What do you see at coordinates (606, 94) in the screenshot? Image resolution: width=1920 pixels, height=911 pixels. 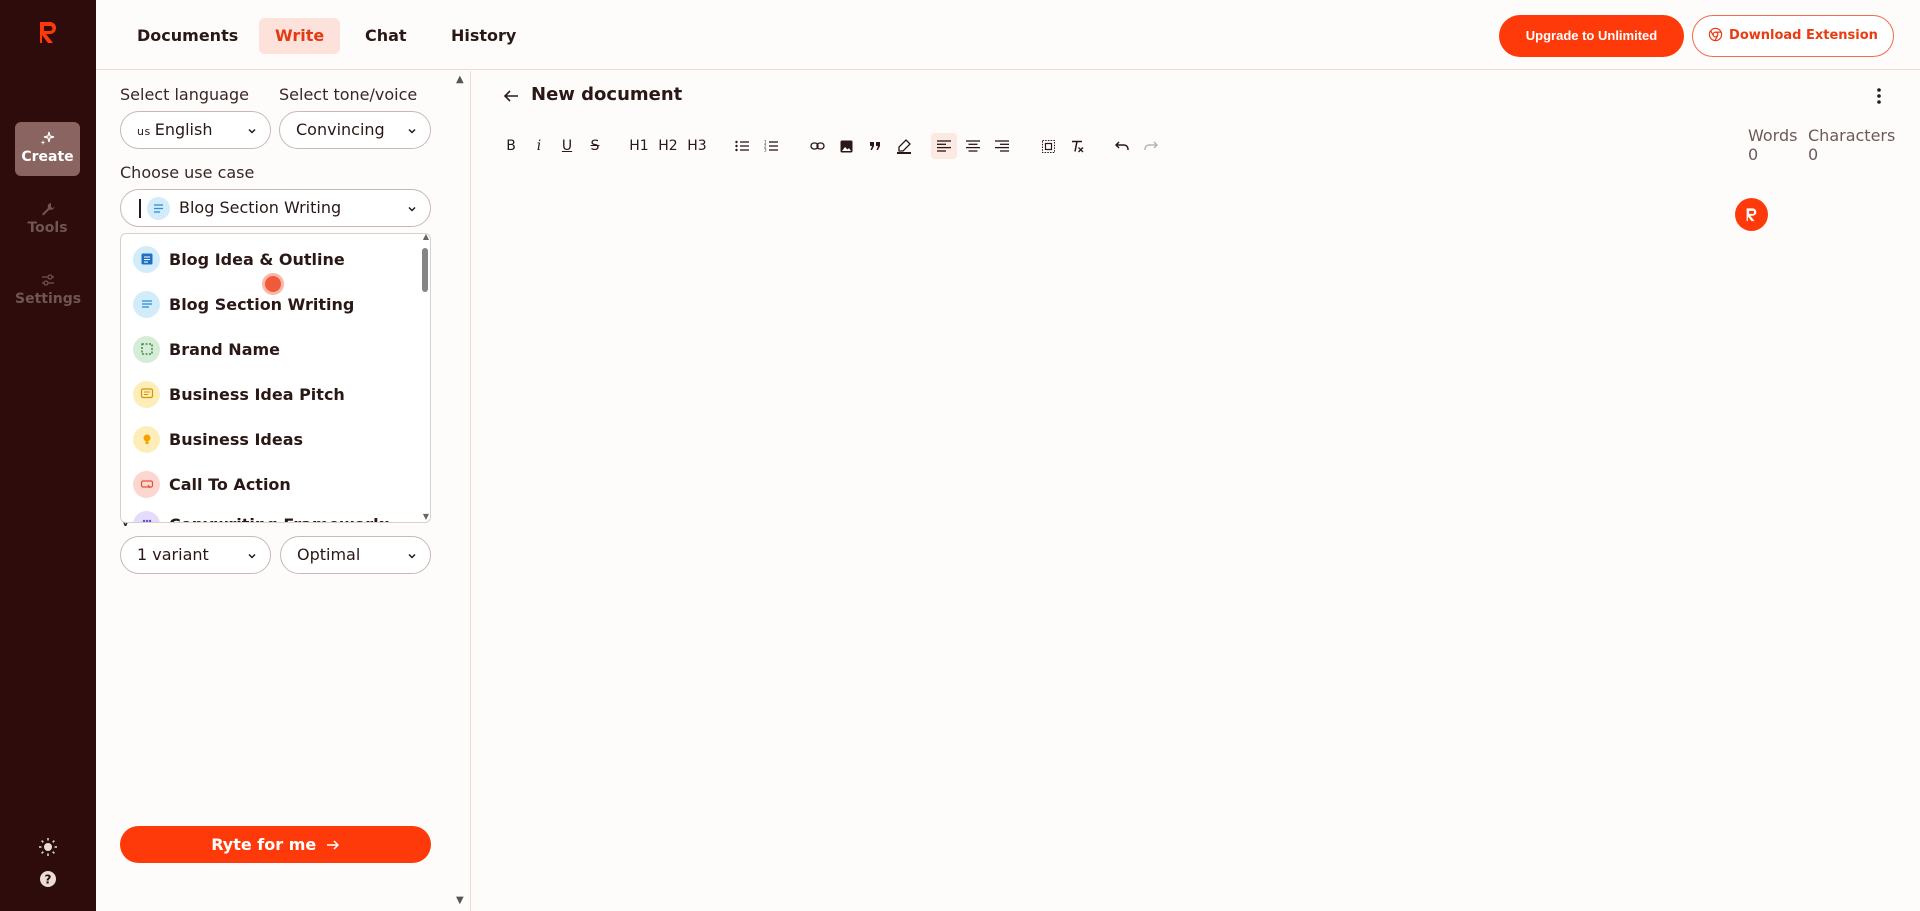 I see `document-title: New document` at bounding box center [606, 94].